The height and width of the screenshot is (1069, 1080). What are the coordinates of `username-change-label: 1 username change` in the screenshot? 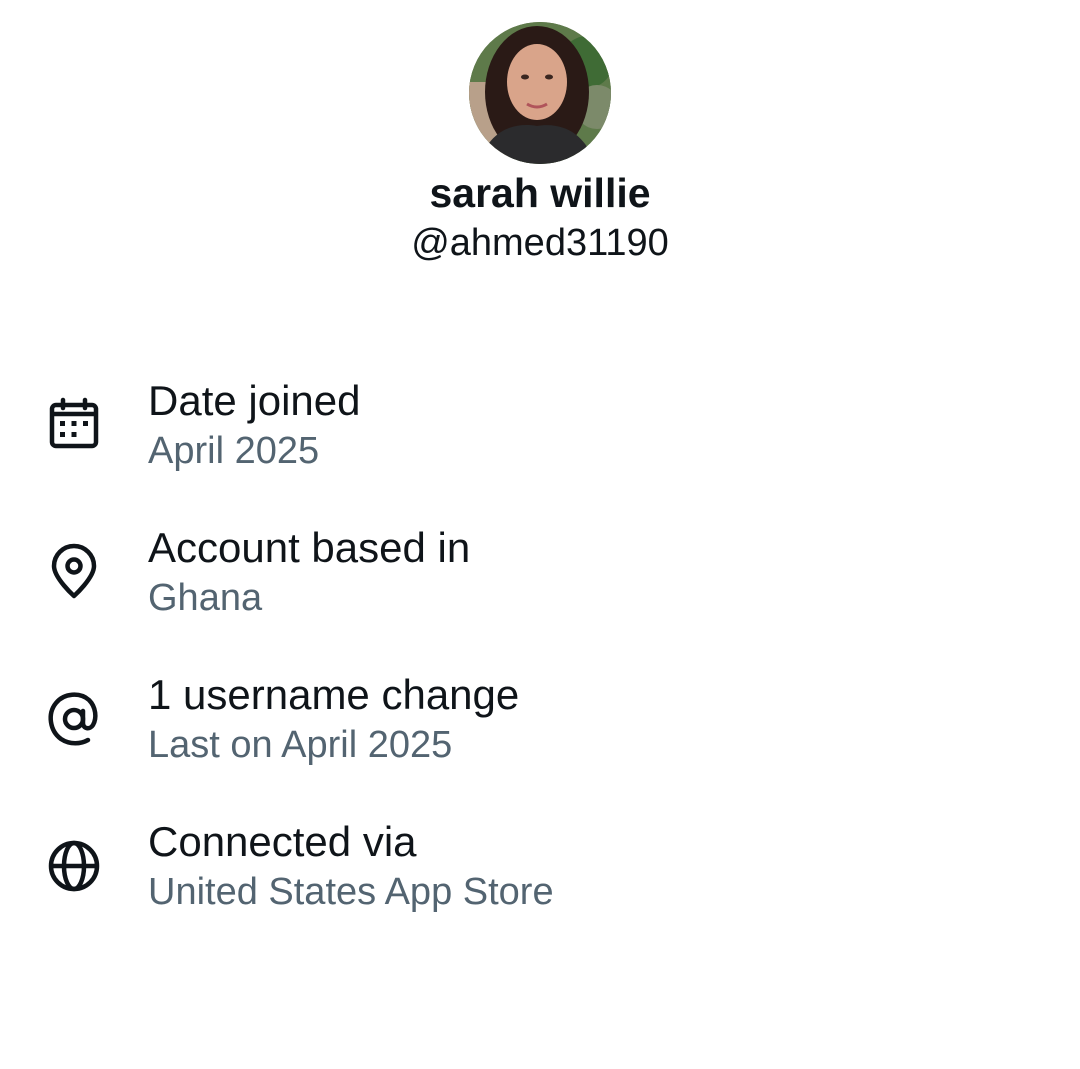 It's located at (334, 694).